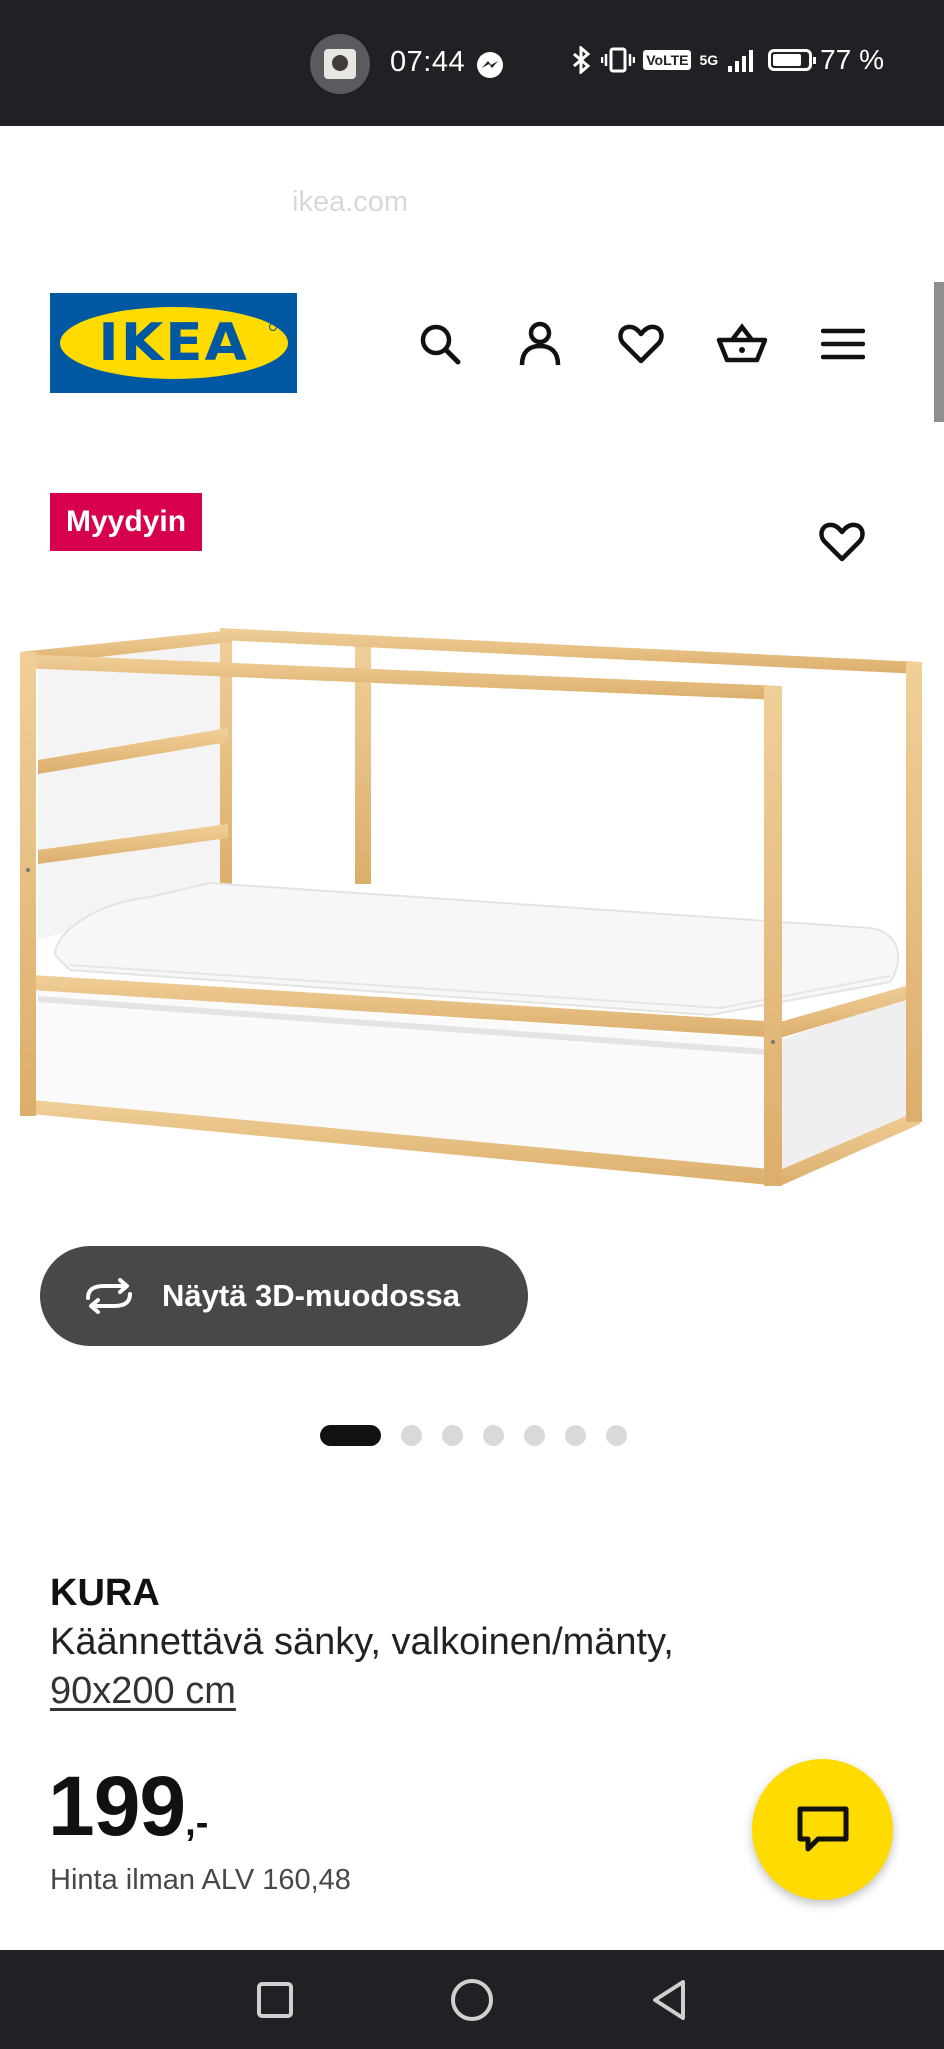  I want to click on back-triangle-icon, so click(669, 2000).